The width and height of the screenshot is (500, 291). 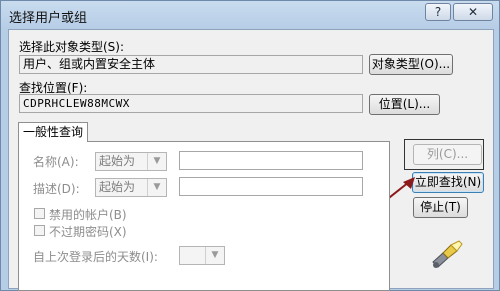 I want to click on tab-common-queries: 一般性查询, so click(x=53, y=132).